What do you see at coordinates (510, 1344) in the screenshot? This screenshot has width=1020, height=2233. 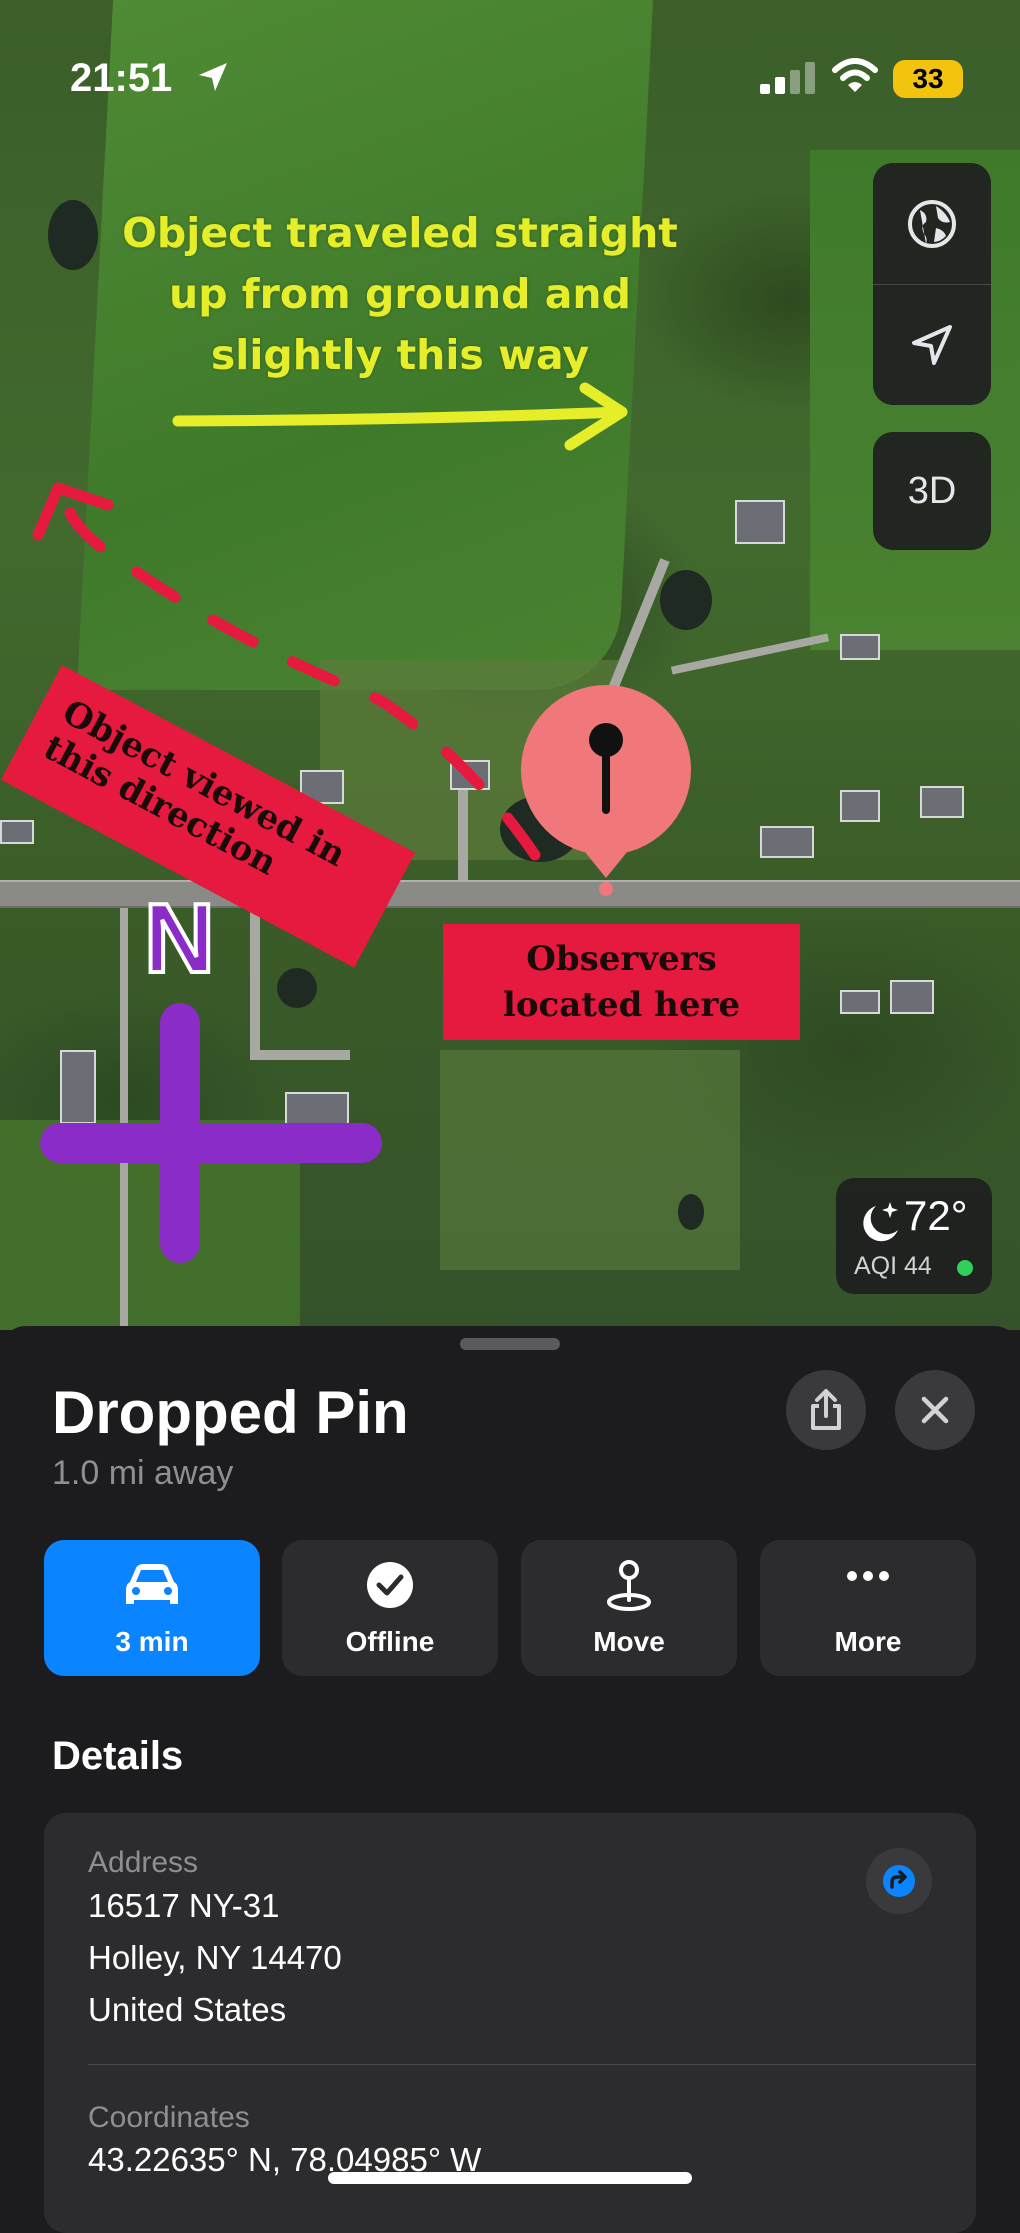 I see `sheet-grabber` at bounding box center [510, 1344].